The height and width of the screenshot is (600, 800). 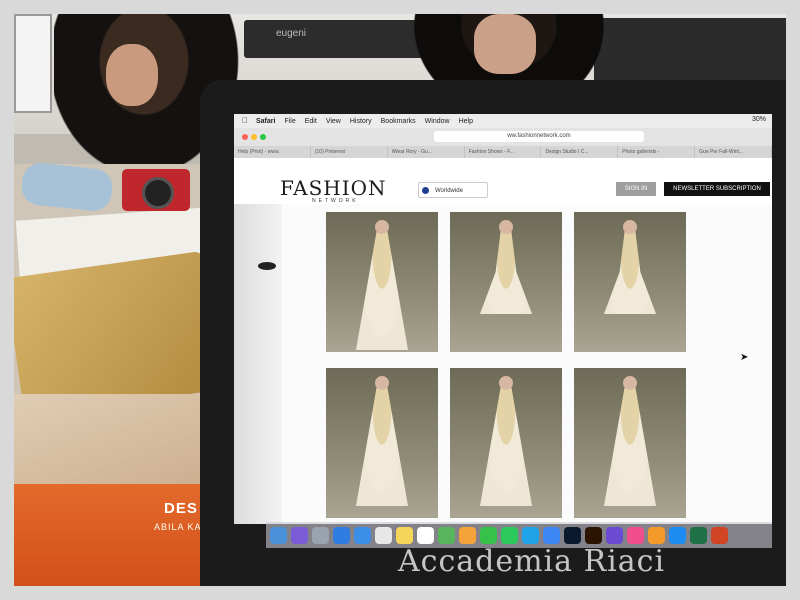 What do you see at coordinates (717, 189) in the screenshot?
I see `newsletter-subscription-button: NEWSLETTER SUBSCRIPTION` at bounding box center [717, 189].